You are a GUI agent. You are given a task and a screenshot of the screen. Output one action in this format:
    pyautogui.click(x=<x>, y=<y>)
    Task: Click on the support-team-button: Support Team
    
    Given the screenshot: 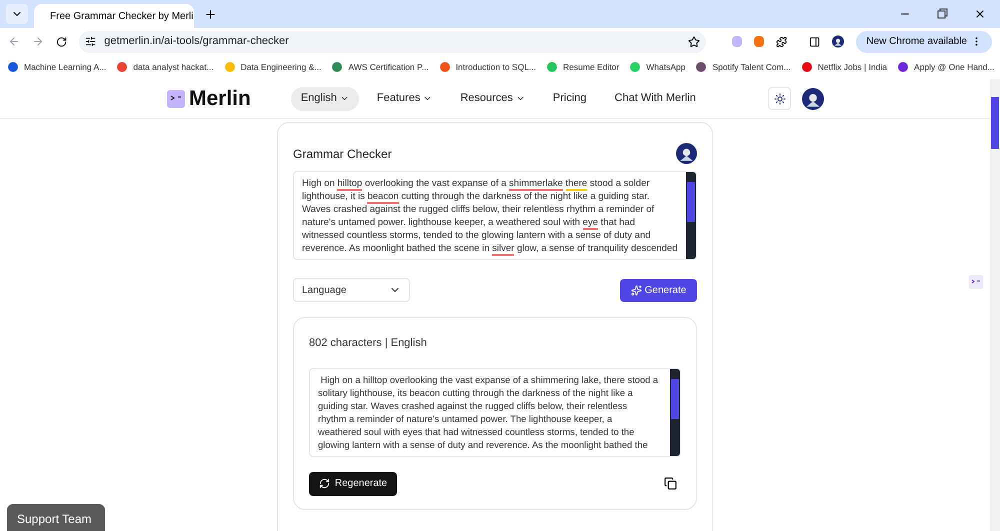 What is the action you would take?
    pyautogui.click(x=56, y=517)
    